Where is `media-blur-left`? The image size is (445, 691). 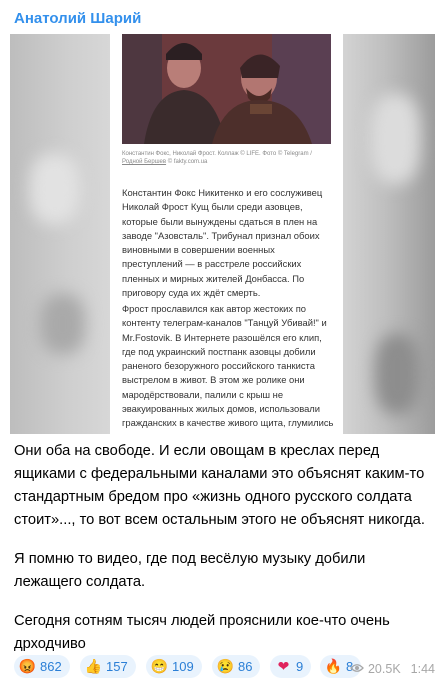 media-blur-left is located at coordinates (60, 234).